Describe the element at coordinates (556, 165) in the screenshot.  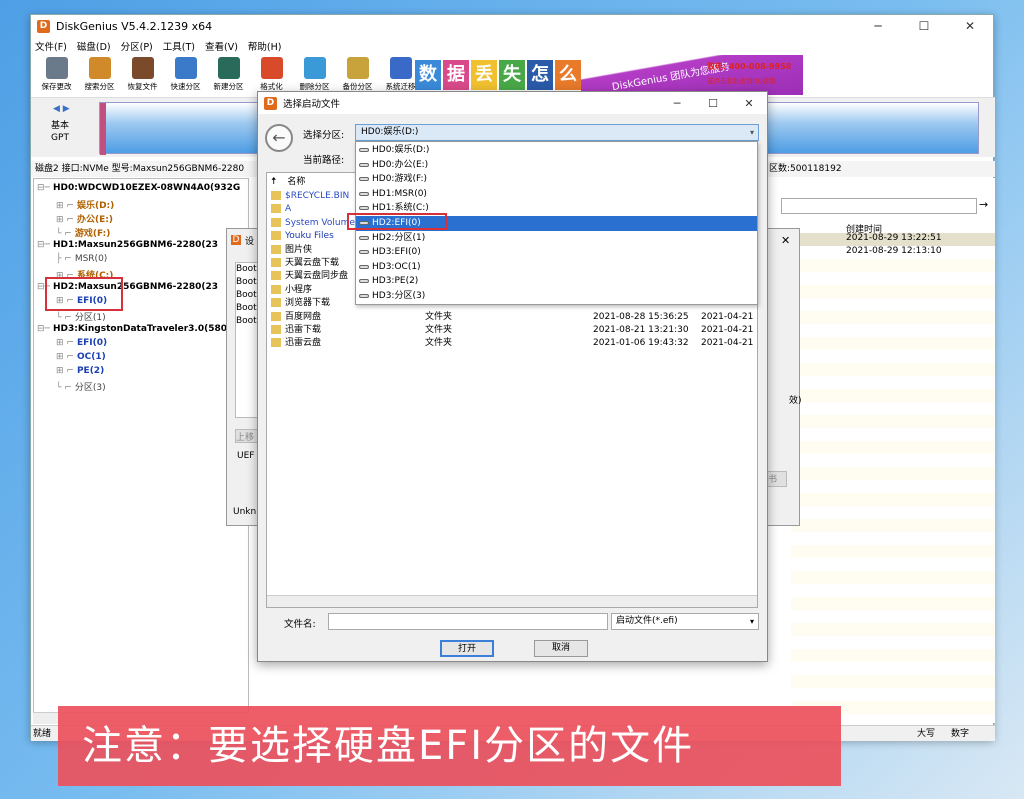
I see `partition-option: HD0:办公(E:)` at that location.